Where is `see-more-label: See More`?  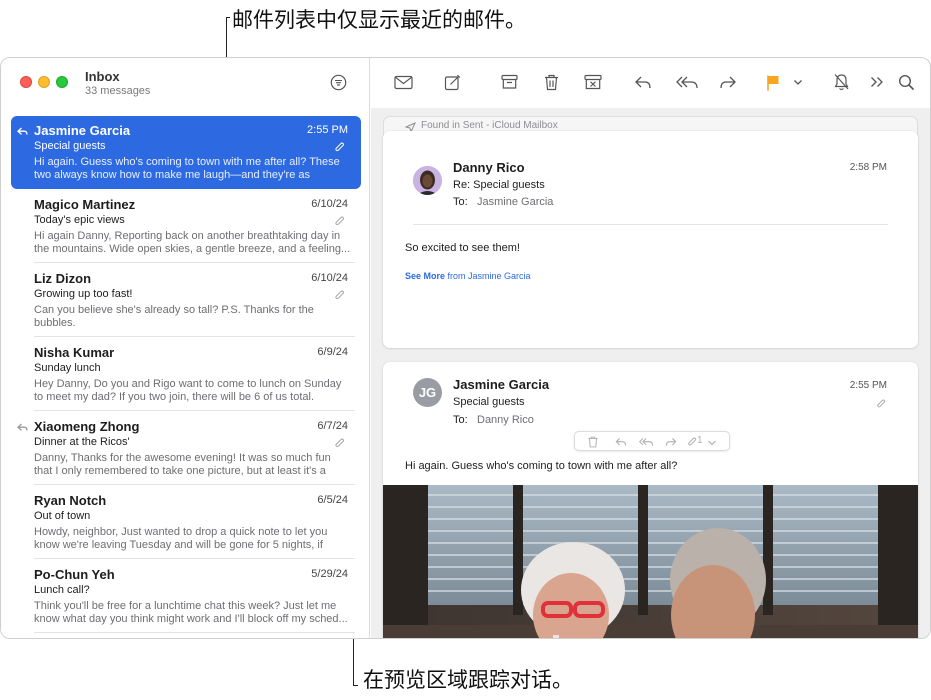
see-more-label: See More is located at coordinates (425, 276).